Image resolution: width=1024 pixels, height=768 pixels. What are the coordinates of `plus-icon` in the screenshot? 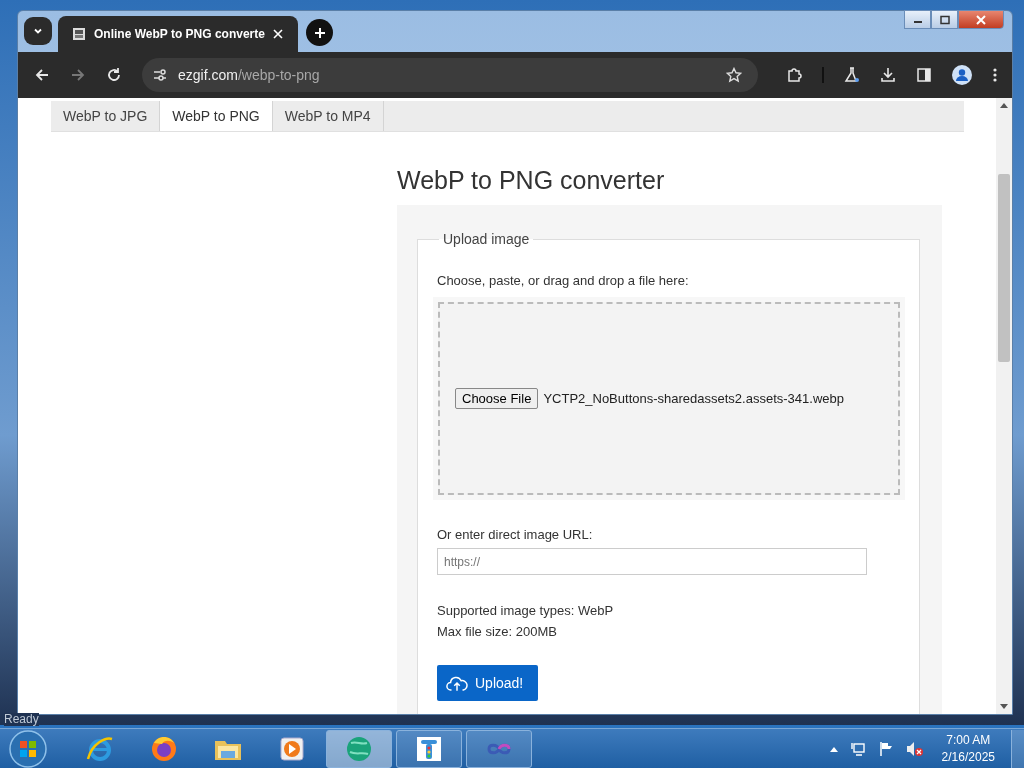 It's located at (319, 32).